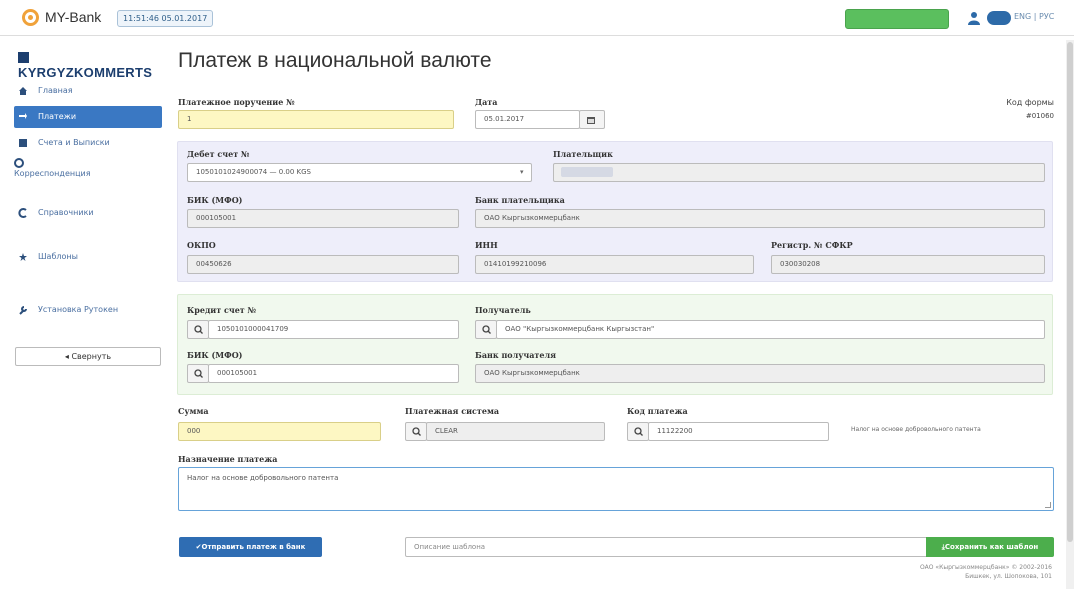 The image size is (1074, 589). I want to click on chevron-down-icon: ▾, so click(522, 172).